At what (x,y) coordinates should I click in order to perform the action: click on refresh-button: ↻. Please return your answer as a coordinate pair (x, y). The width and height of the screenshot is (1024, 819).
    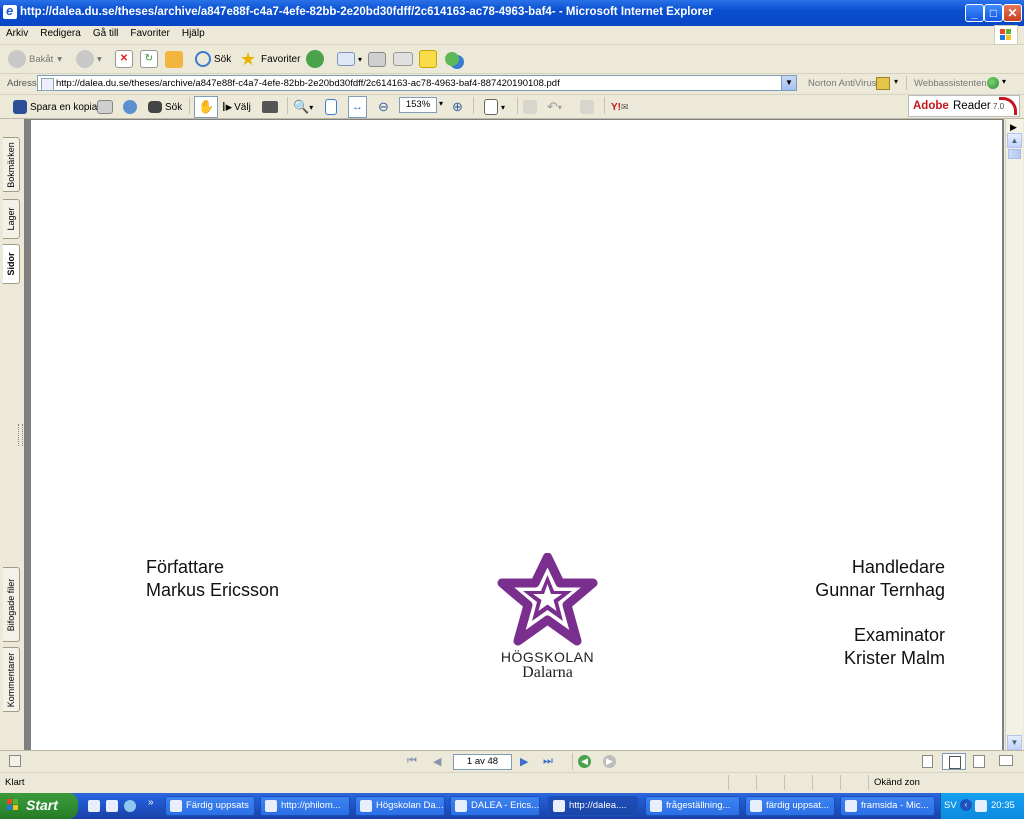
    Looking at the image, I should click on (150, 59).